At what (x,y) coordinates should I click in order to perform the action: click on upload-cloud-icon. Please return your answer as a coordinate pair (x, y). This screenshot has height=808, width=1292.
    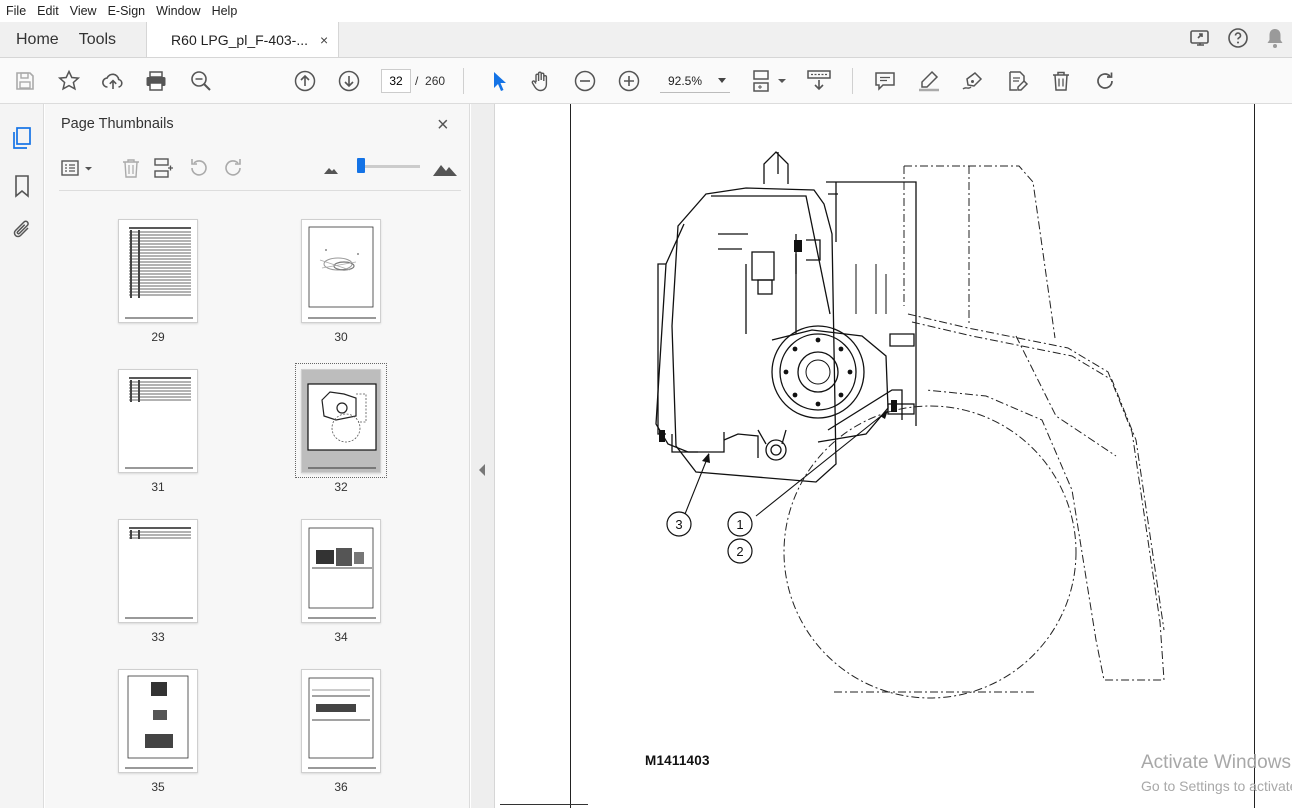
    Looking at the image, I should click on (113, 81).